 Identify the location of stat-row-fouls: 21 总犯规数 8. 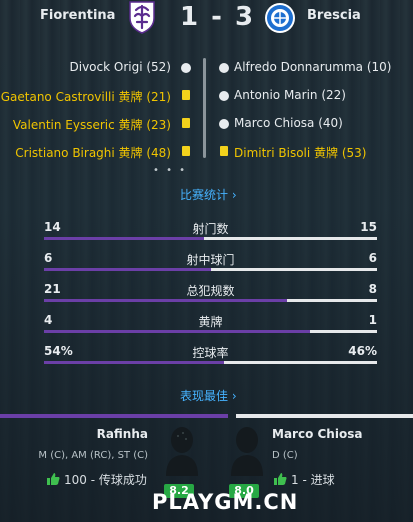
(210, 293).